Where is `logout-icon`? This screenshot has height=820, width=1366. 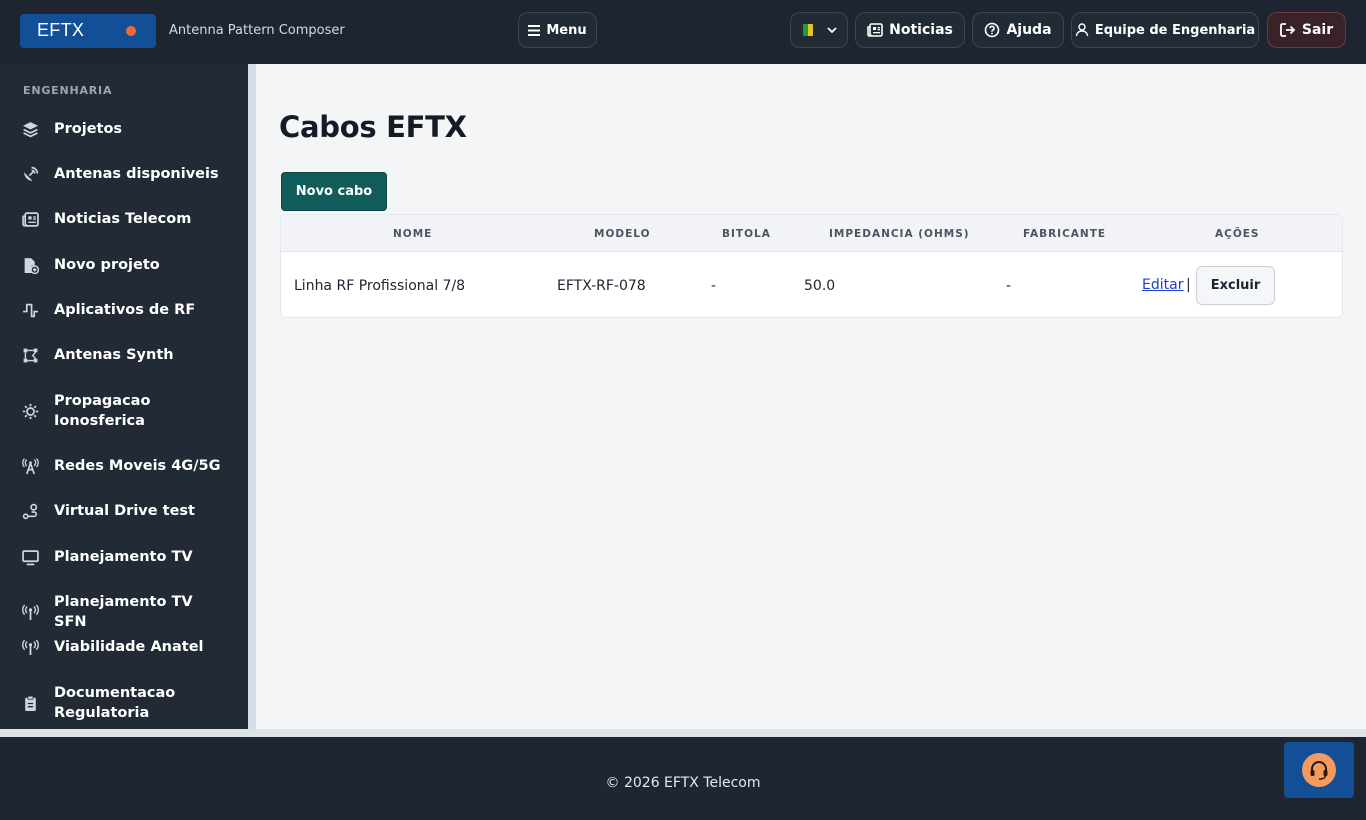 logout-icon is located at coordinates (1287, 30).